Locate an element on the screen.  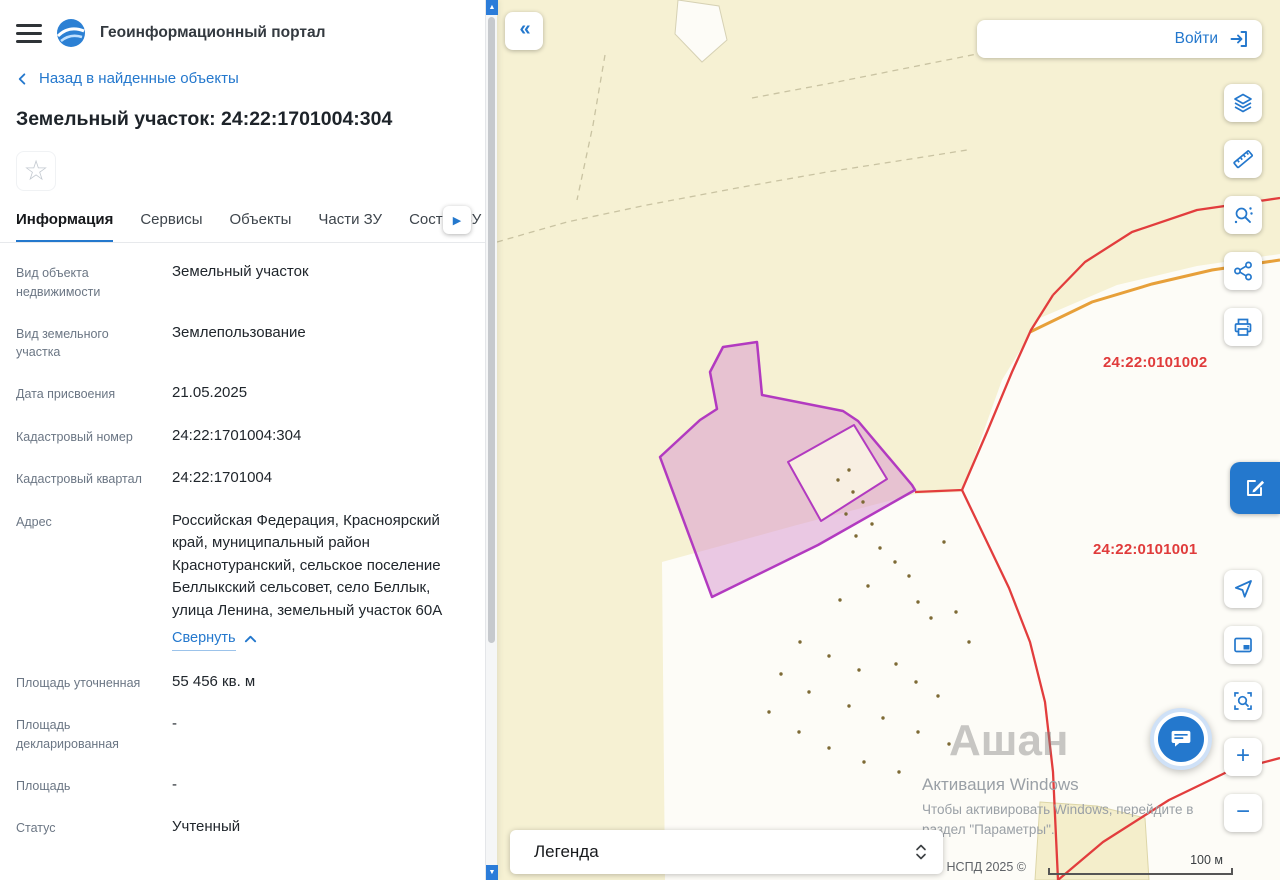
watermark-line: раздел "Параметры". is located at coordinates (988, 829).